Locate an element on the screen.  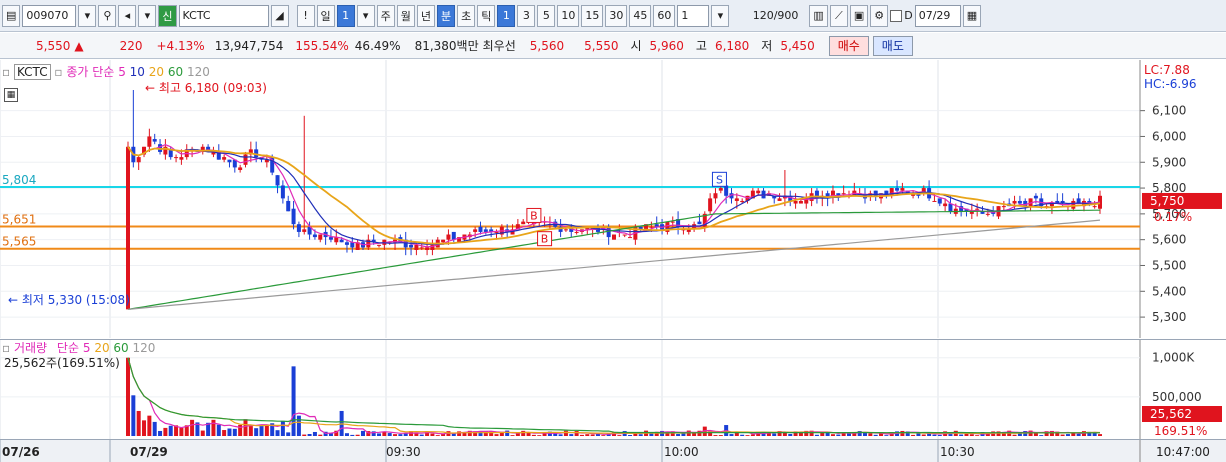
interval-3-button: 3 is located at coordinates (526, 15).